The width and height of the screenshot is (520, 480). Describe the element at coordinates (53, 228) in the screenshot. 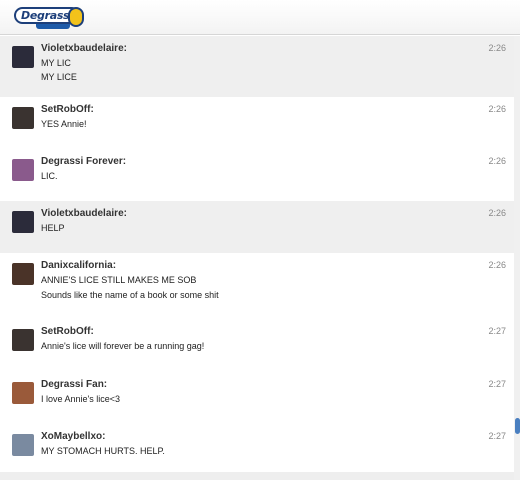

I see `message-text: HELP` at that location.